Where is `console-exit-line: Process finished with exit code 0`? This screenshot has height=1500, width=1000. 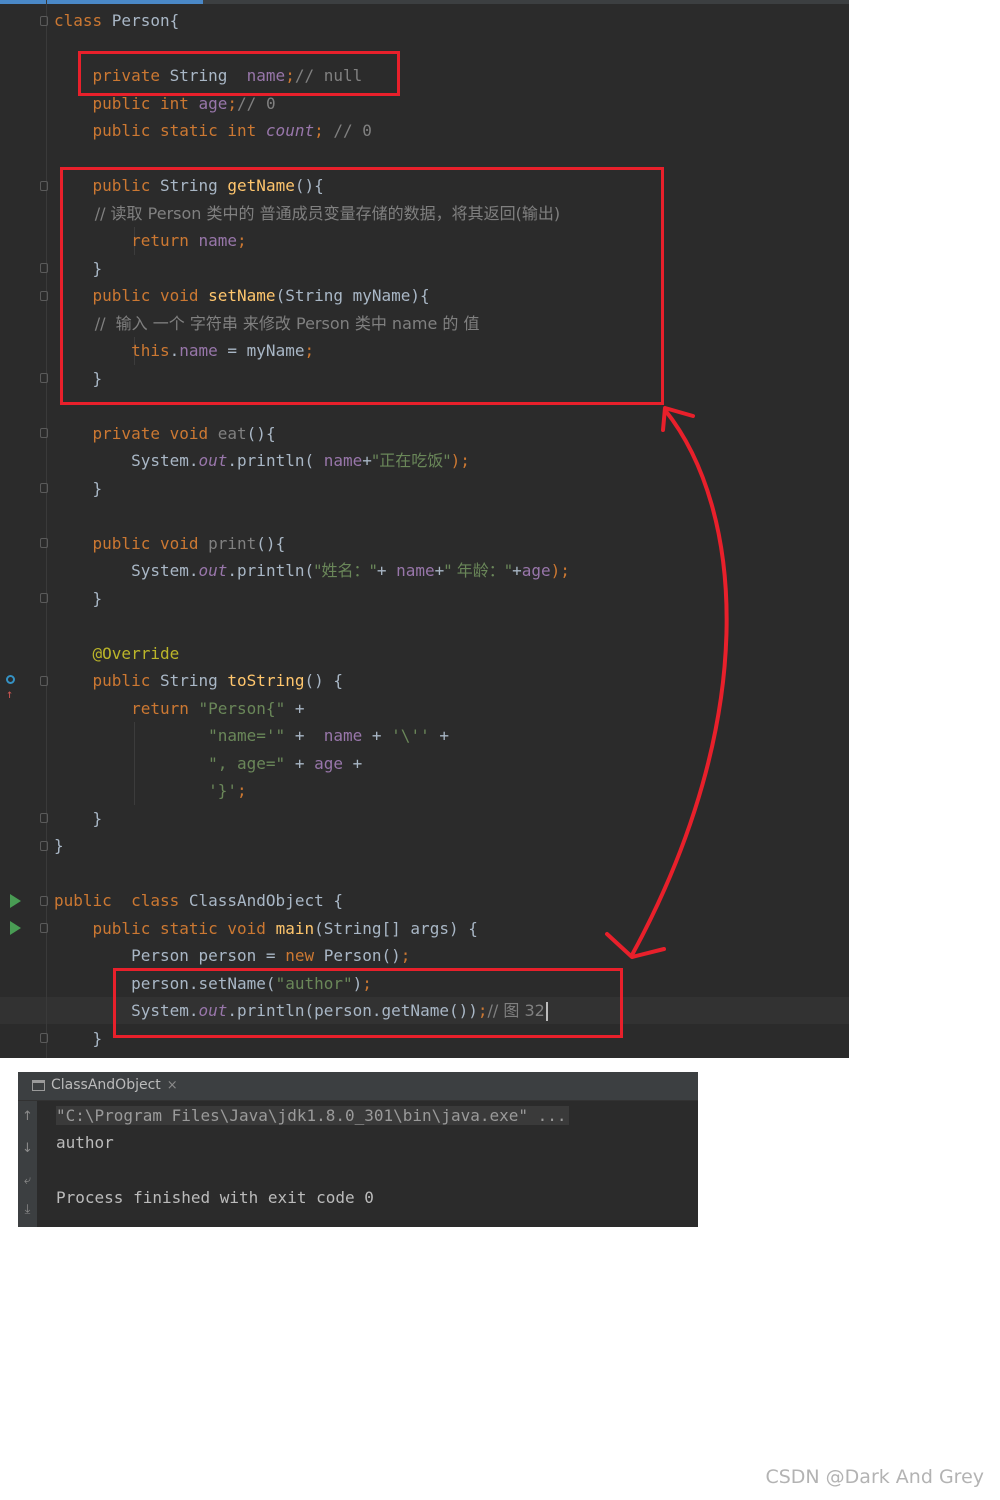 console-exit-line: Process finished with exit code 0 is located at coordinates (215, 1197).